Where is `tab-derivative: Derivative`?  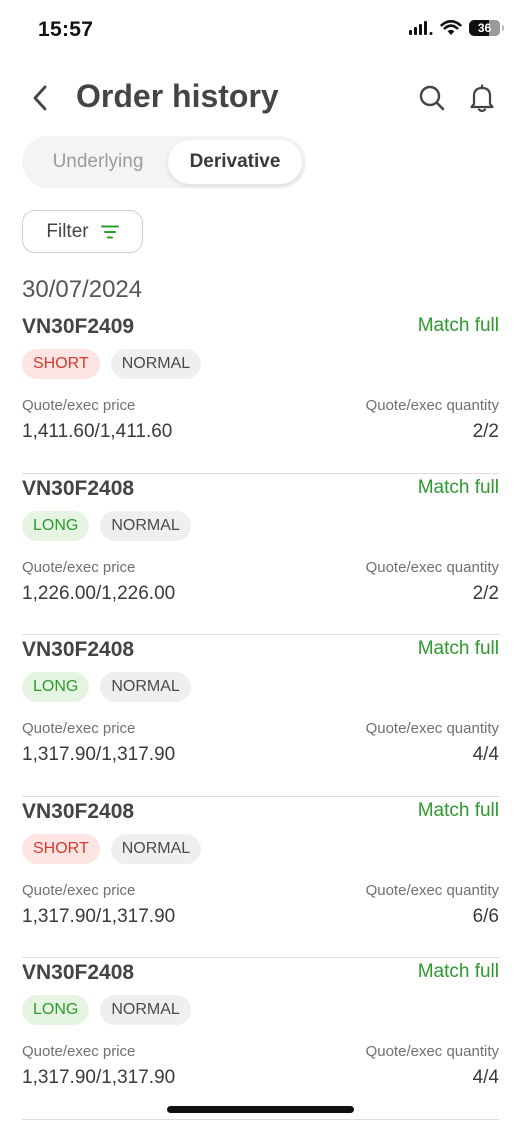
tab-derivative: Derivative is located at coordinates (235, 162).